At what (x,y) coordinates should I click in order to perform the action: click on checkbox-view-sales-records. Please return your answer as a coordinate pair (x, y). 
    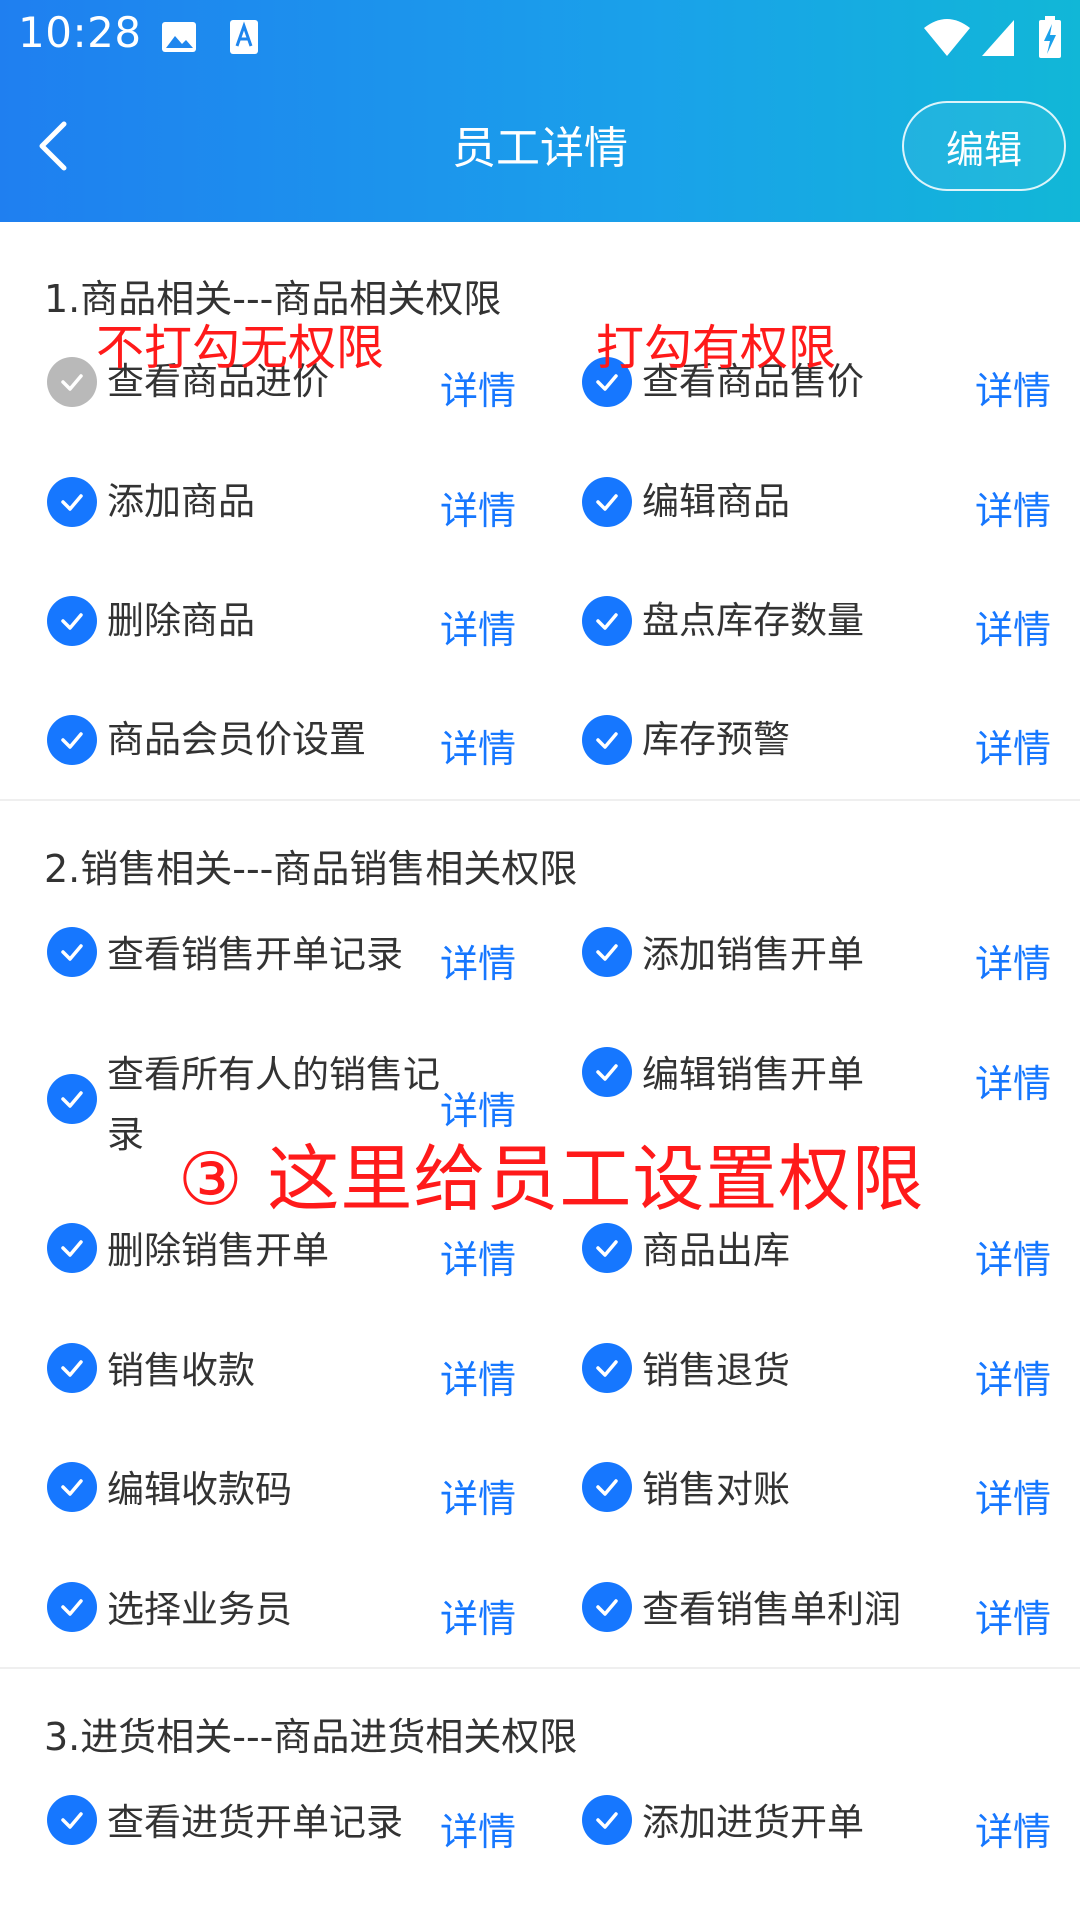
    Looking at the image, I should click on (72, 952).